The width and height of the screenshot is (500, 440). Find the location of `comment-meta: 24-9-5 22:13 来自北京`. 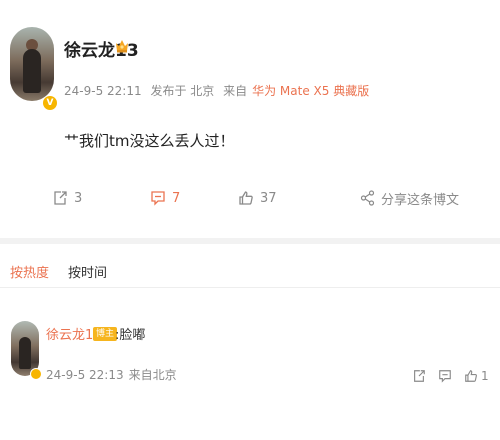

comment-meta: 24-9-5 22:13 来自北京 is located at coordinates (114, 374).